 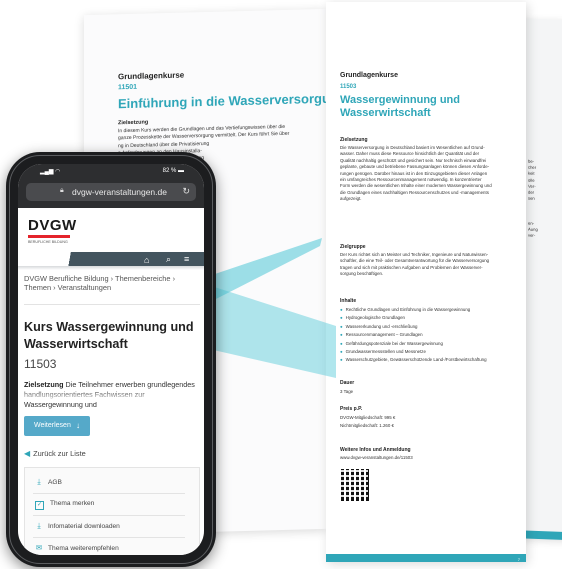 What do you see at coordinates (50, 172) in the screenshot?
I see `signal-icon: ▂▄▆ ◠` at bounding box center [50, 172].